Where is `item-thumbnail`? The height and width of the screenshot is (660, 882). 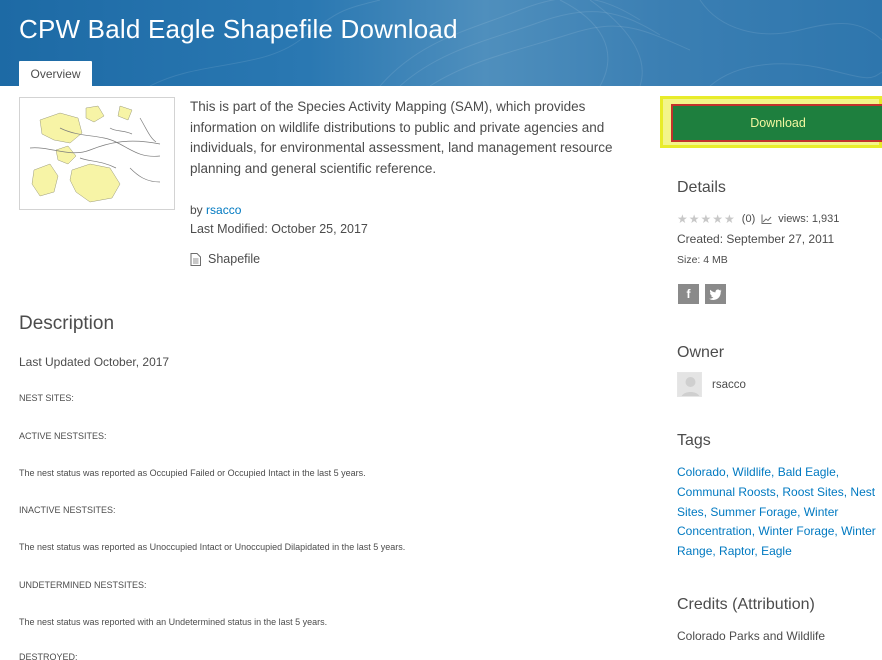
item-thumbnail is located at coordinates (97, 153).